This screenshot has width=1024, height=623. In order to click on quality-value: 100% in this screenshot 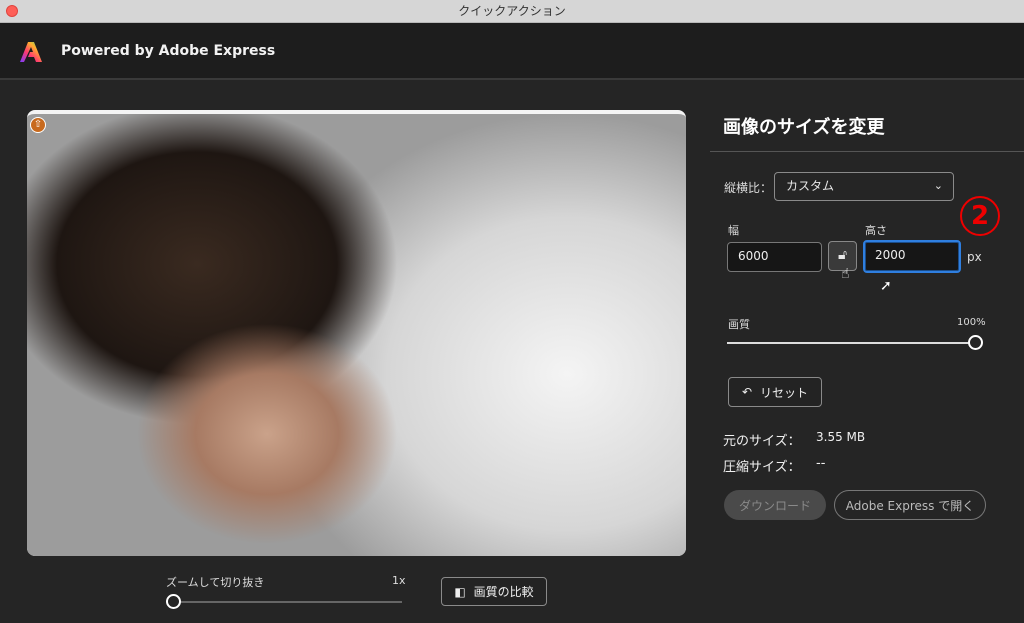, I will do `click(971, 322)`.